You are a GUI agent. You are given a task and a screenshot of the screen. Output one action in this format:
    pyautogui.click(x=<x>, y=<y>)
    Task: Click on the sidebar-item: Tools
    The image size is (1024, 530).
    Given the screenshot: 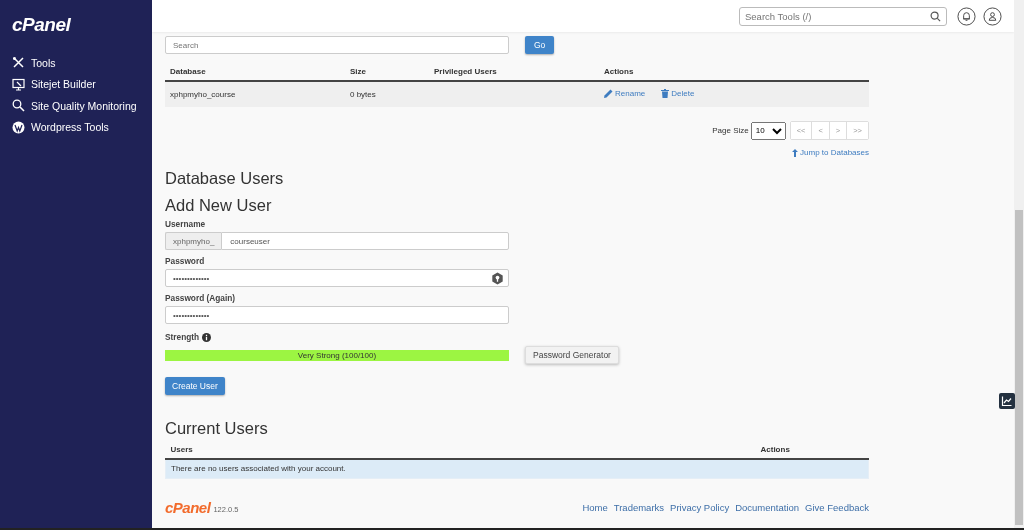 What is the action you would take?
    pyautogui.click(x=34, y=63)
    